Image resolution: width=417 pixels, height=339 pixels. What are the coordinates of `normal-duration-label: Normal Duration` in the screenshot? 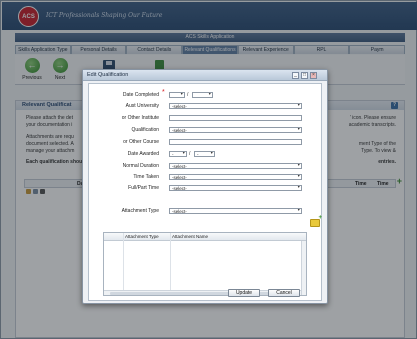 It's located at (140, 166).